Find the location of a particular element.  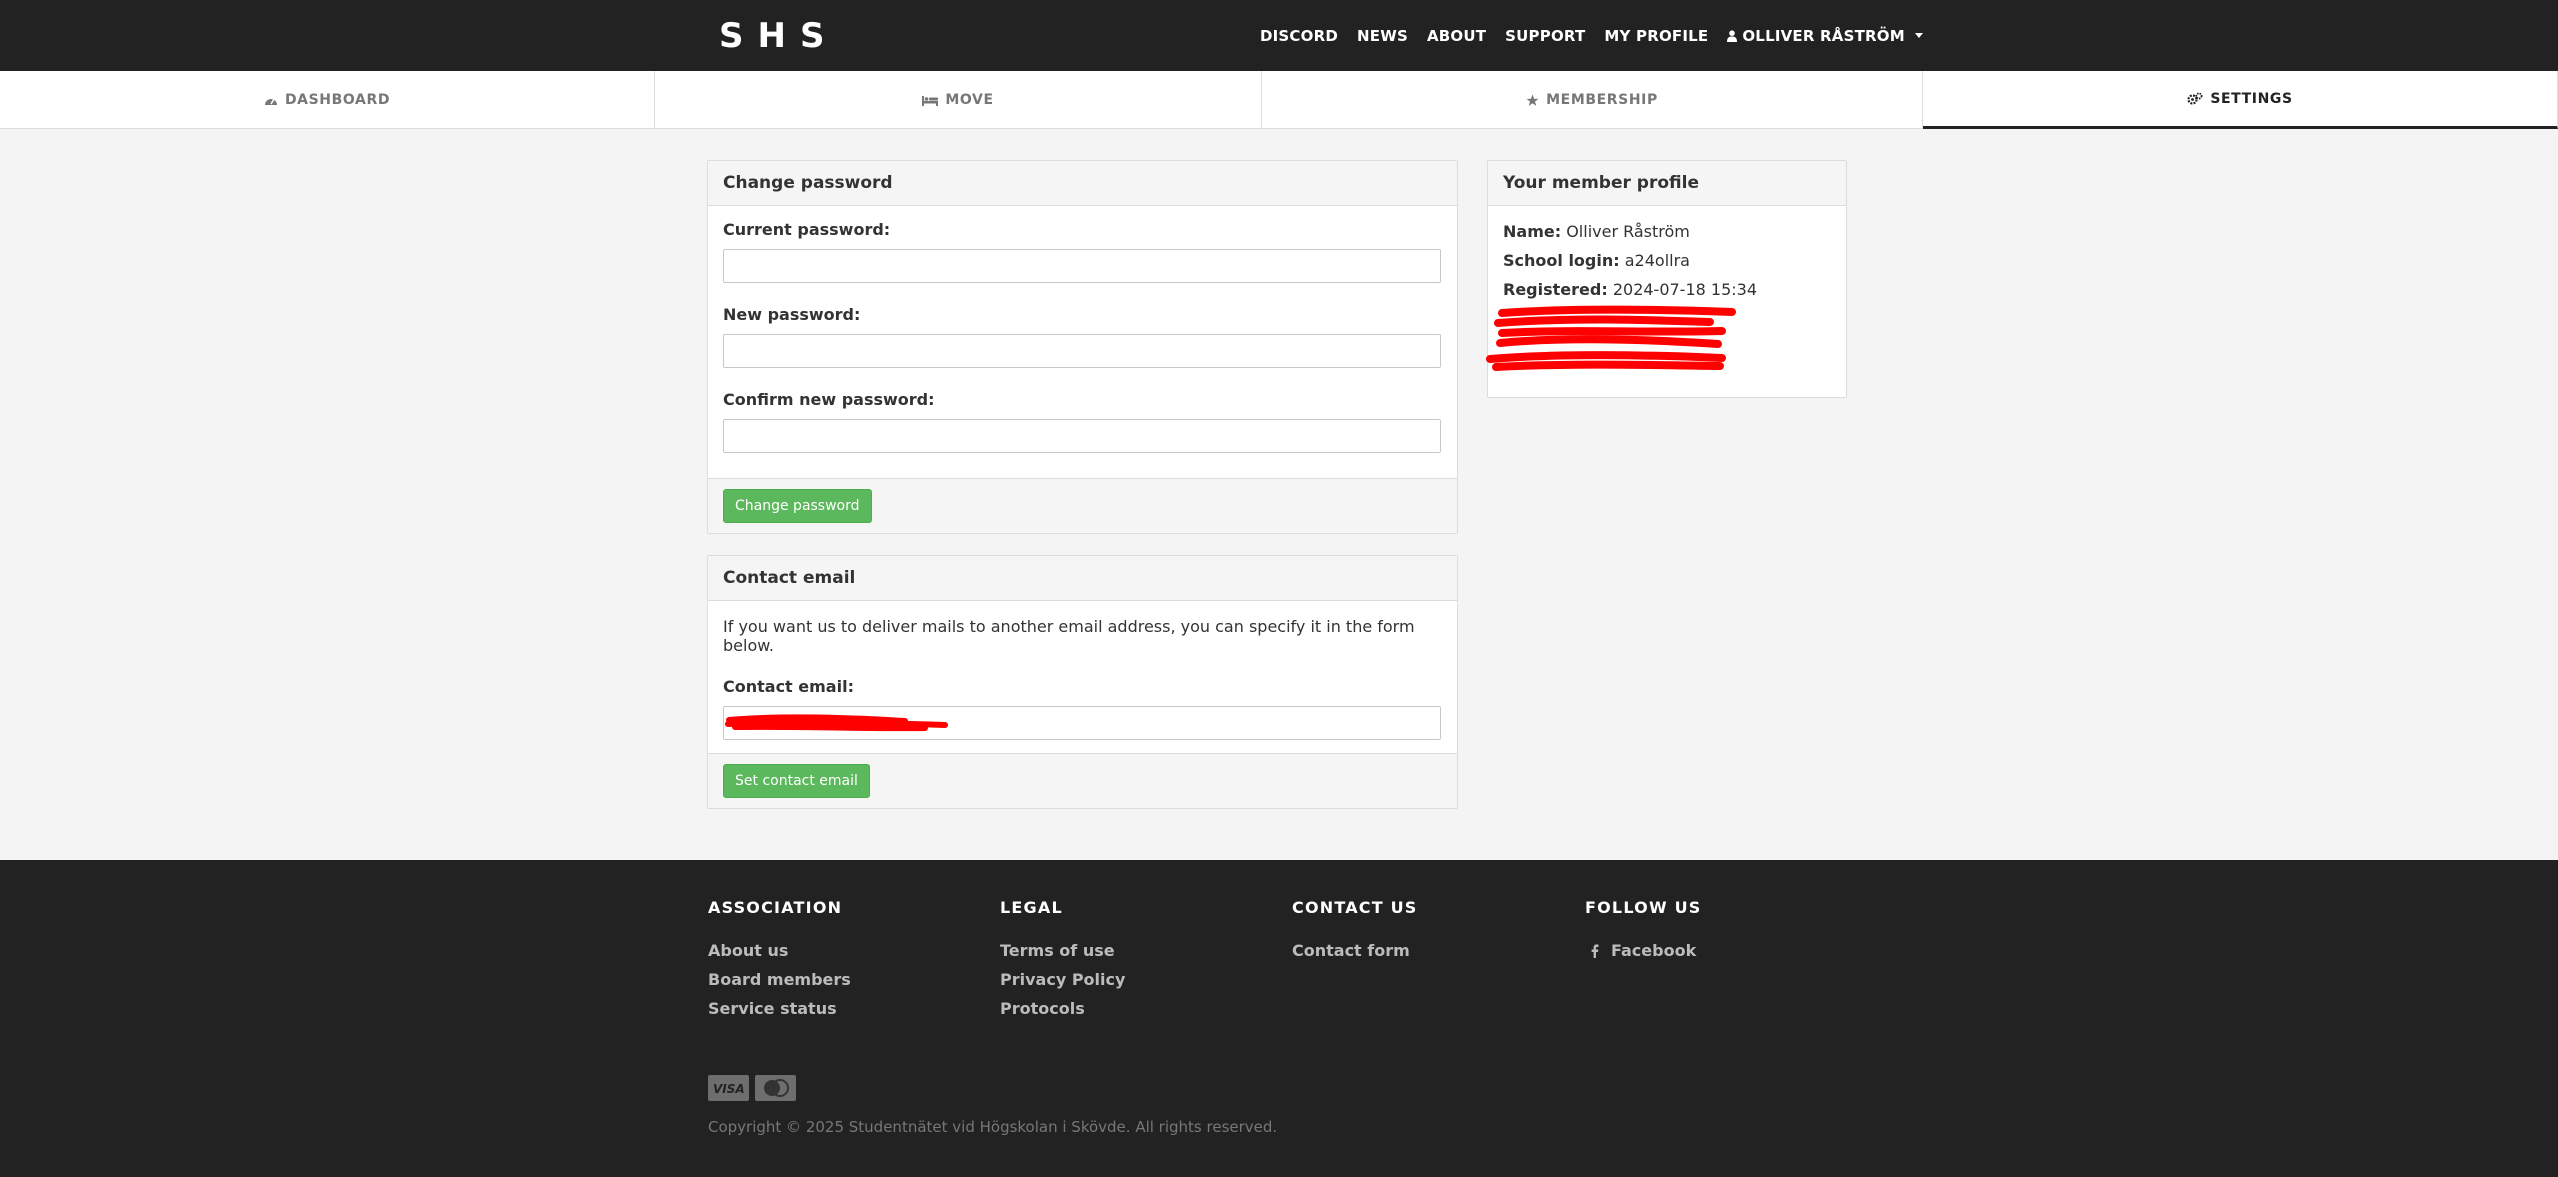

footer-association-title: ASSOCIATION is located at coordinates (775, 907).